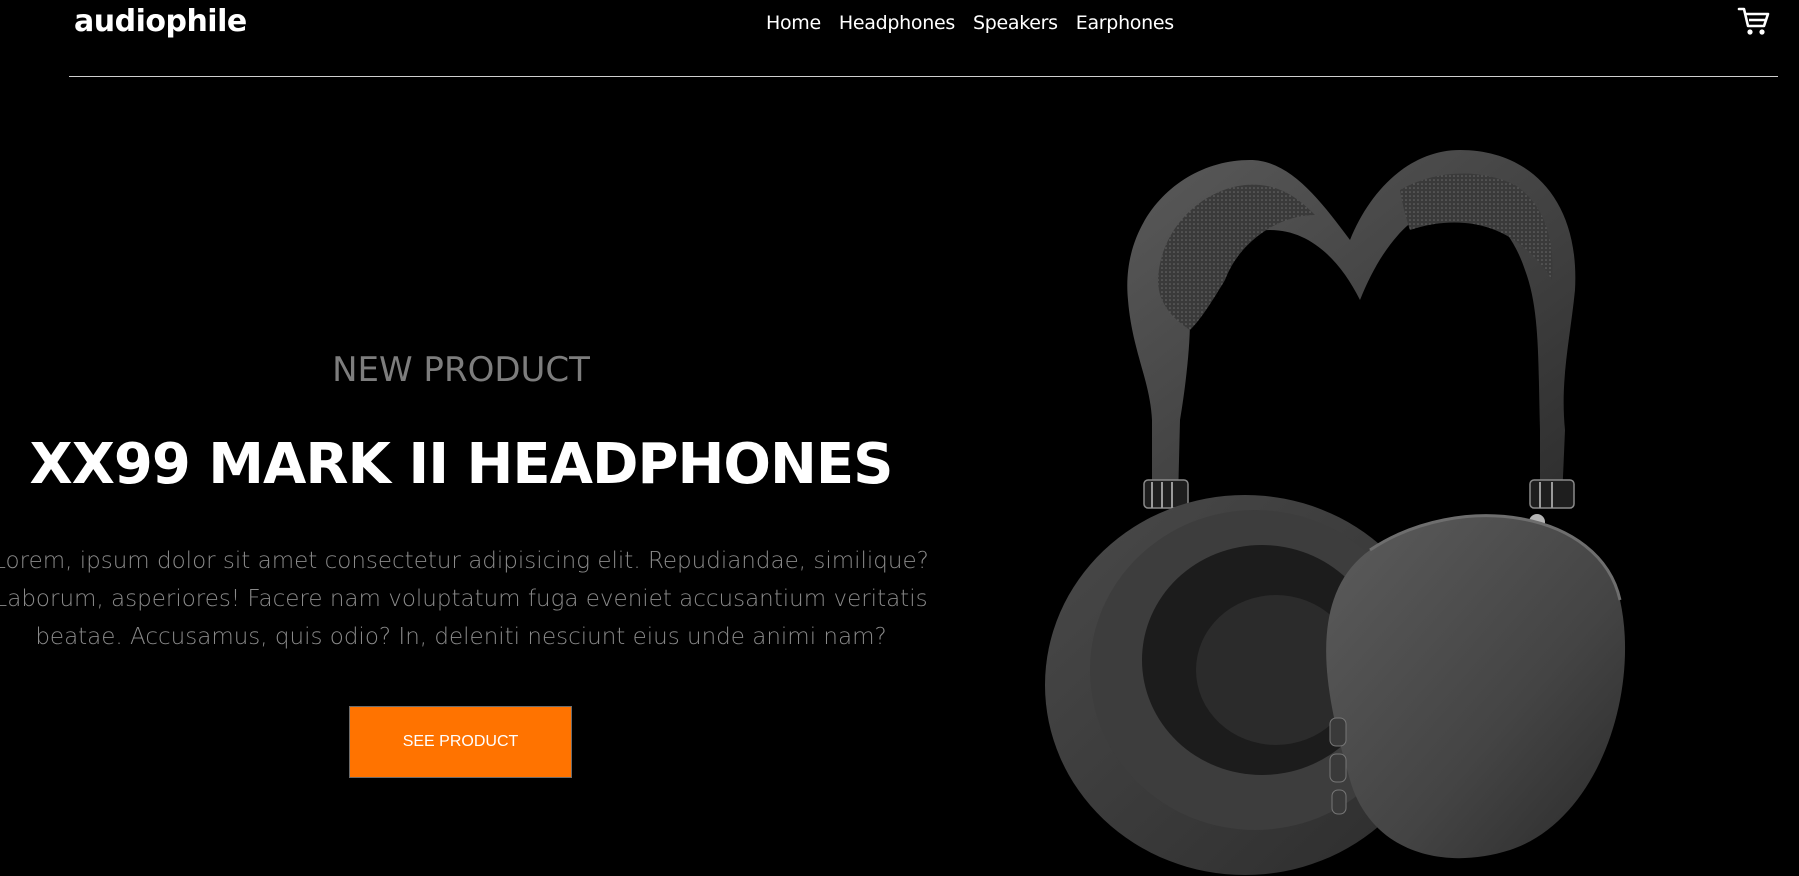 This screenshot has width=1799, height=876. Describe the element at coordinates (897, 23) in the screenshot. I see `nav-item-headphones: Headphones` at that location.